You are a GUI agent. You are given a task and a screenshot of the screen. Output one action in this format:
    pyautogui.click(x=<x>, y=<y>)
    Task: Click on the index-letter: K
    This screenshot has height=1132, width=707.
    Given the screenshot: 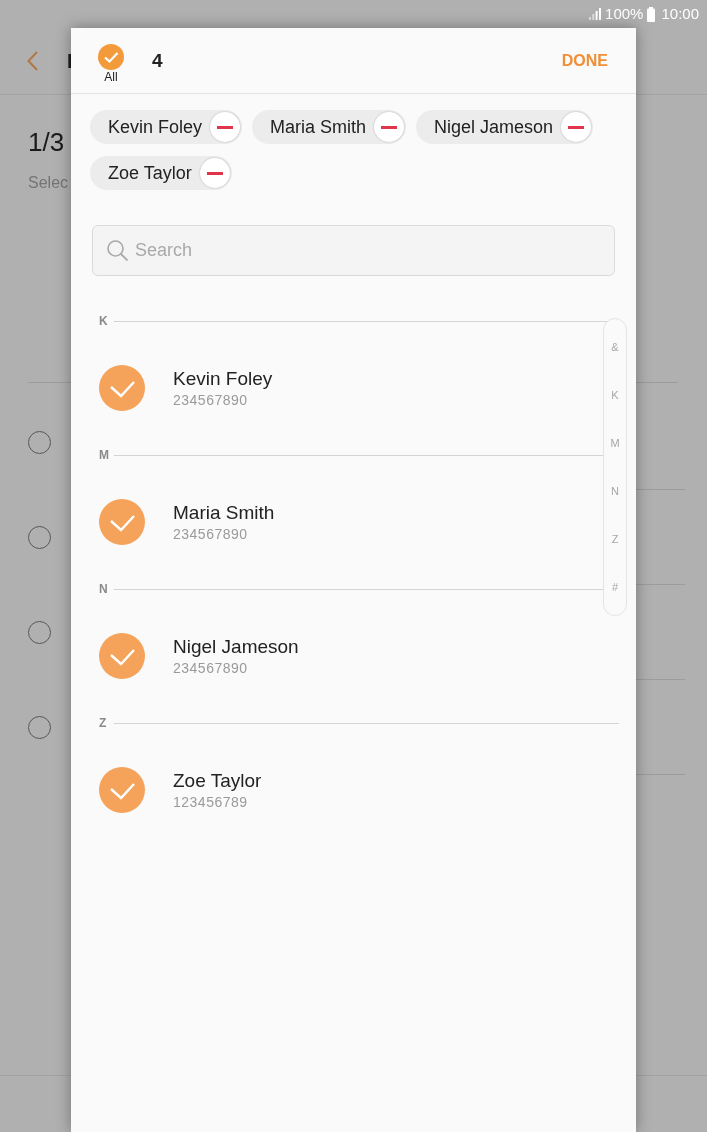 What is the action you would take?
    pyautogui.click(x=615, y=395)
    